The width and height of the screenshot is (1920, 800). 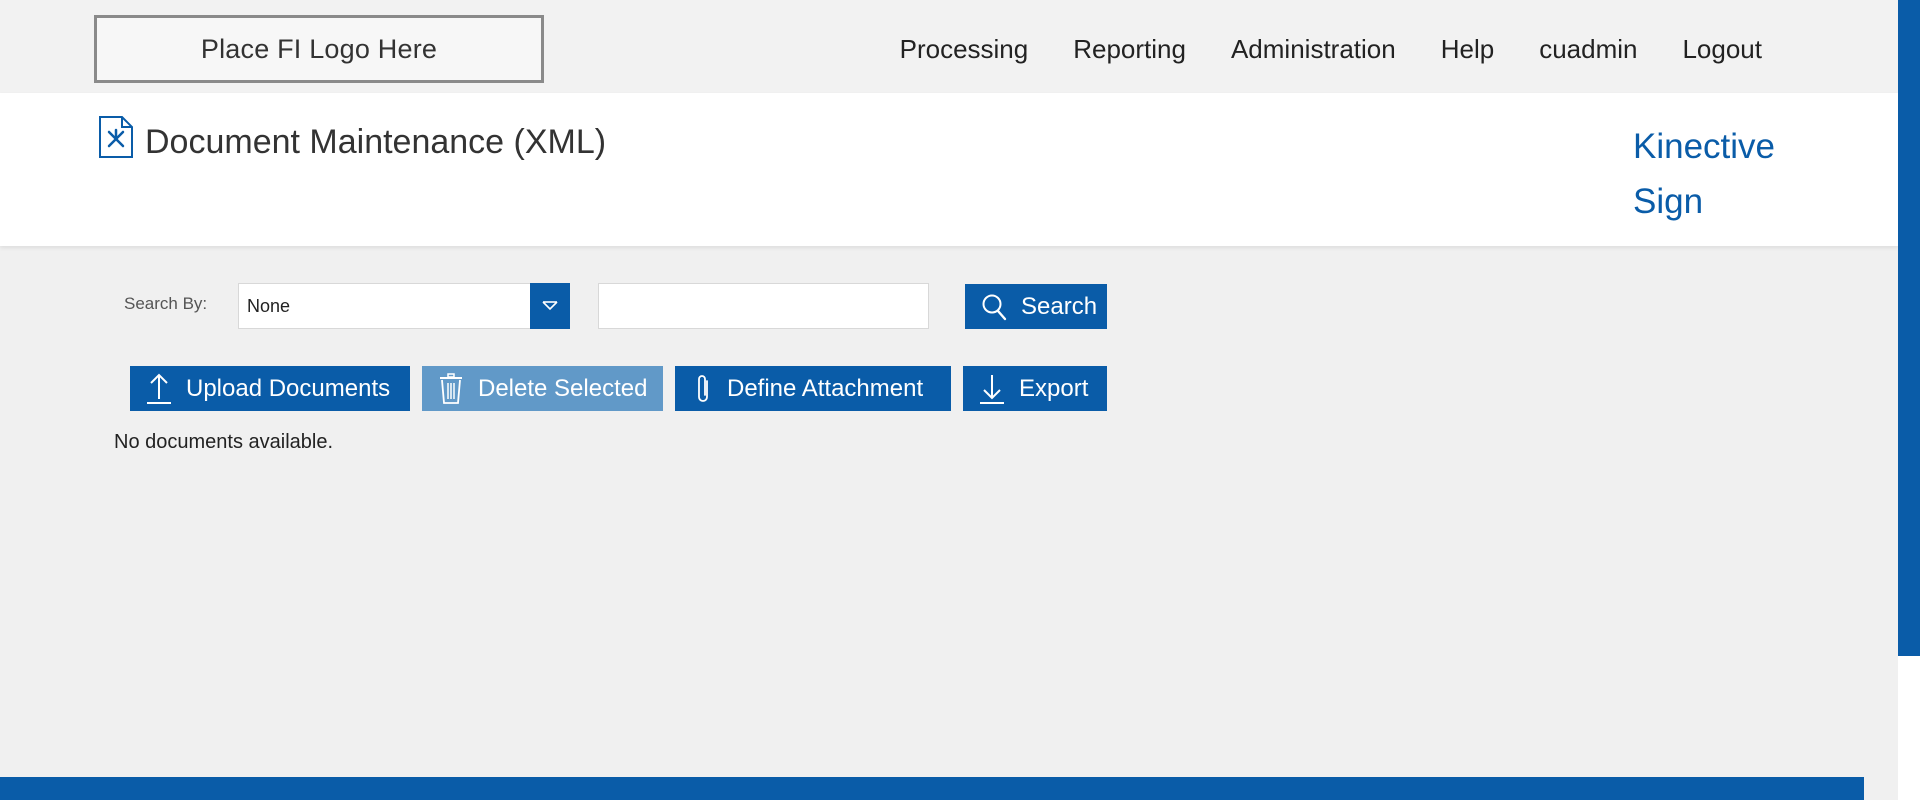 I want to click on nav-administration: Administration, so click(x=1313, y=49).